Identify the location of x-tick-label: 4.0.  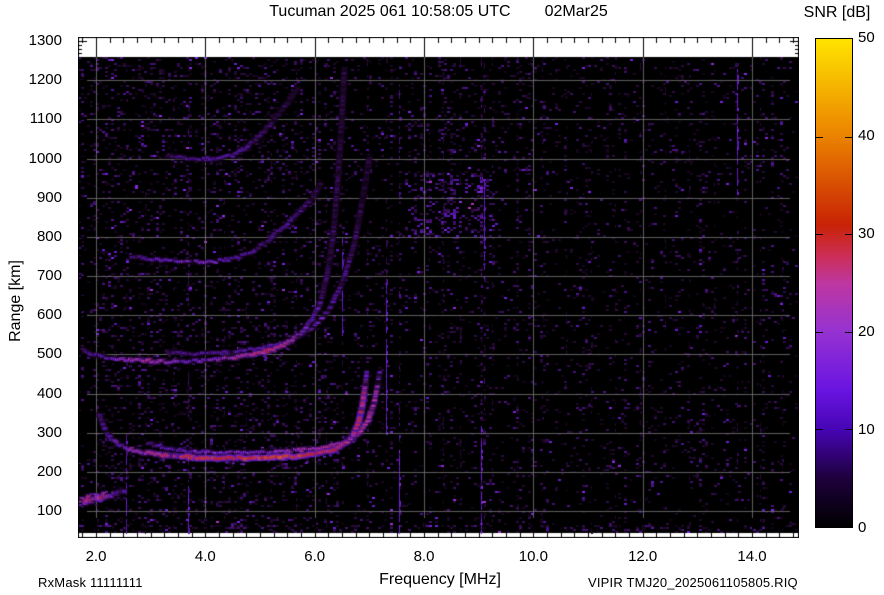
(205, 556).